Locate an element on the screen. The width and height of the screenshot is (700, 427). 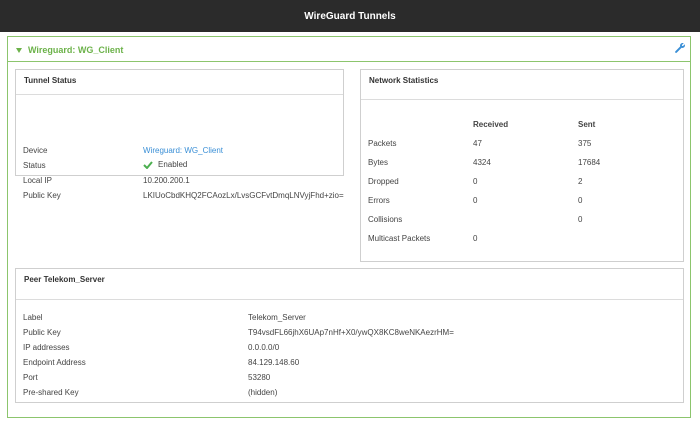
wrench-icon is located at coordinates (680, 48).